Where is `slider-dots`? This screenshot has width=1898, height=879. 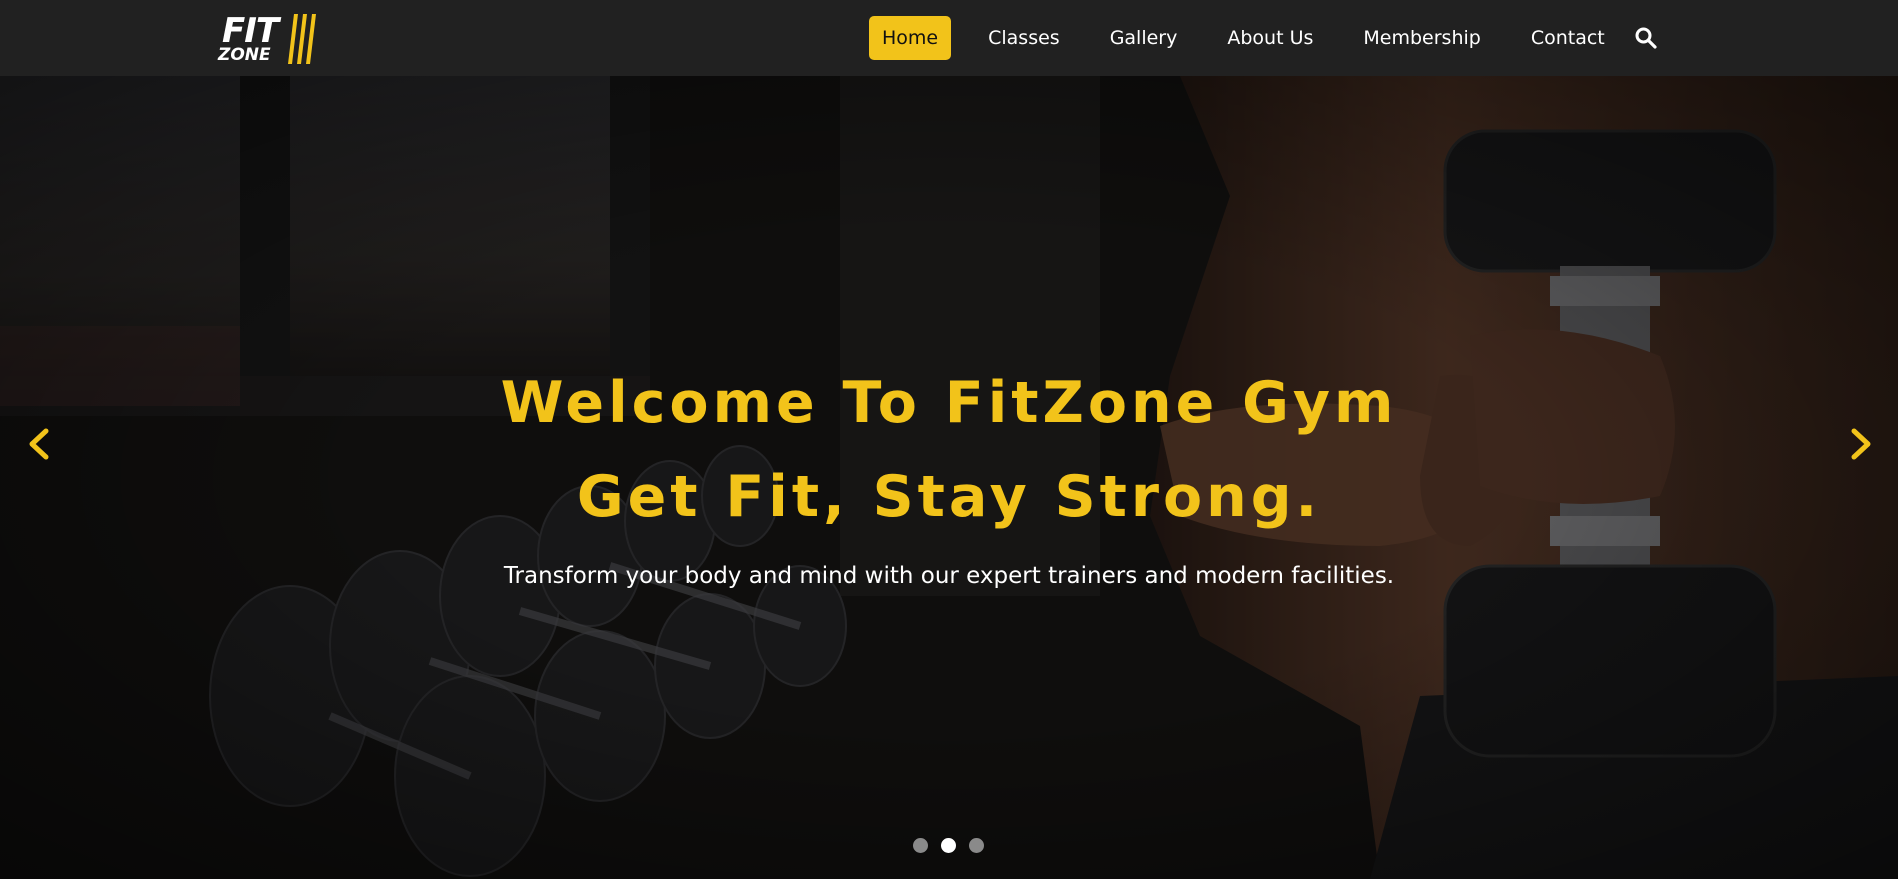
slider-dots is located at coordinates (955, 845).